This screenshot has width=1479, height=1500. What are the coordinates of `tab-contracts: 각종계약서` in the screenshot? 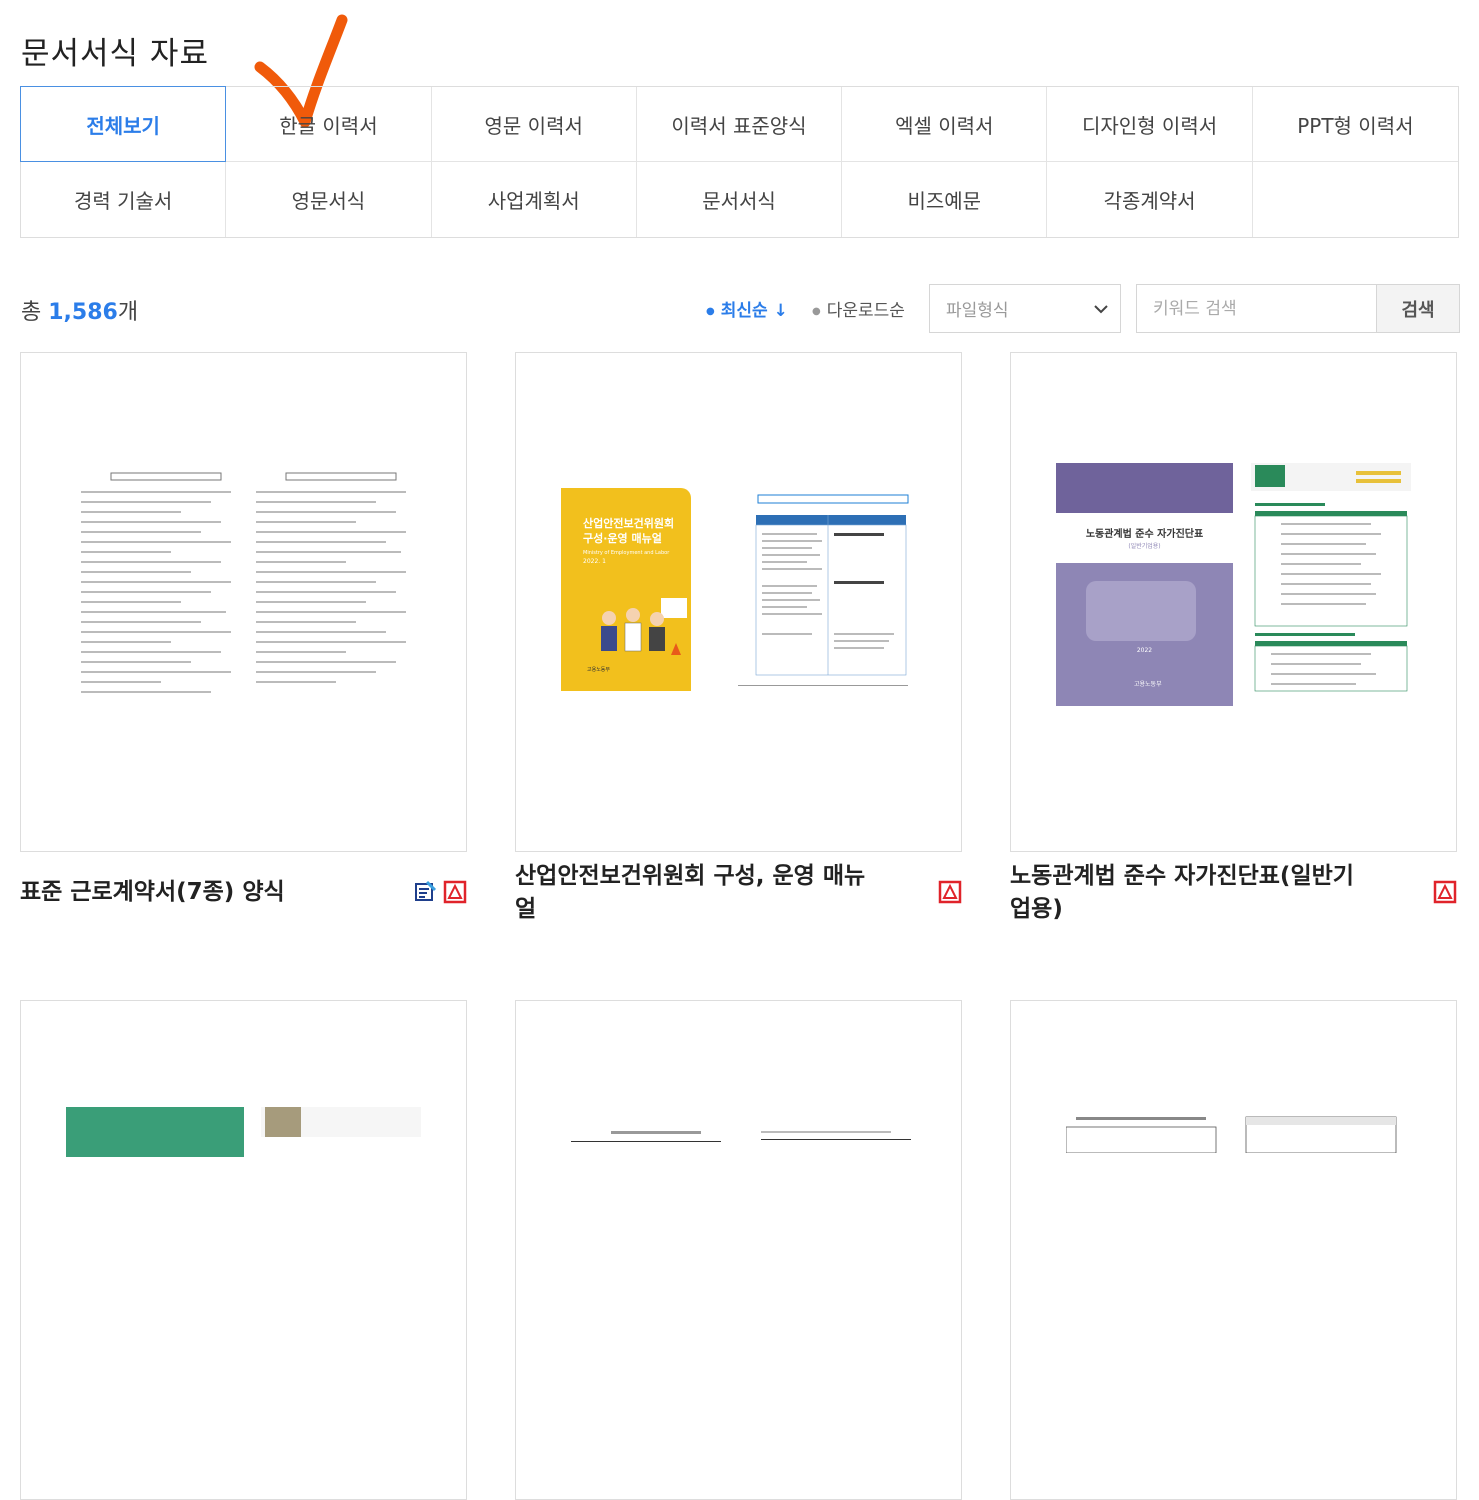 It's located at (1150, 199).